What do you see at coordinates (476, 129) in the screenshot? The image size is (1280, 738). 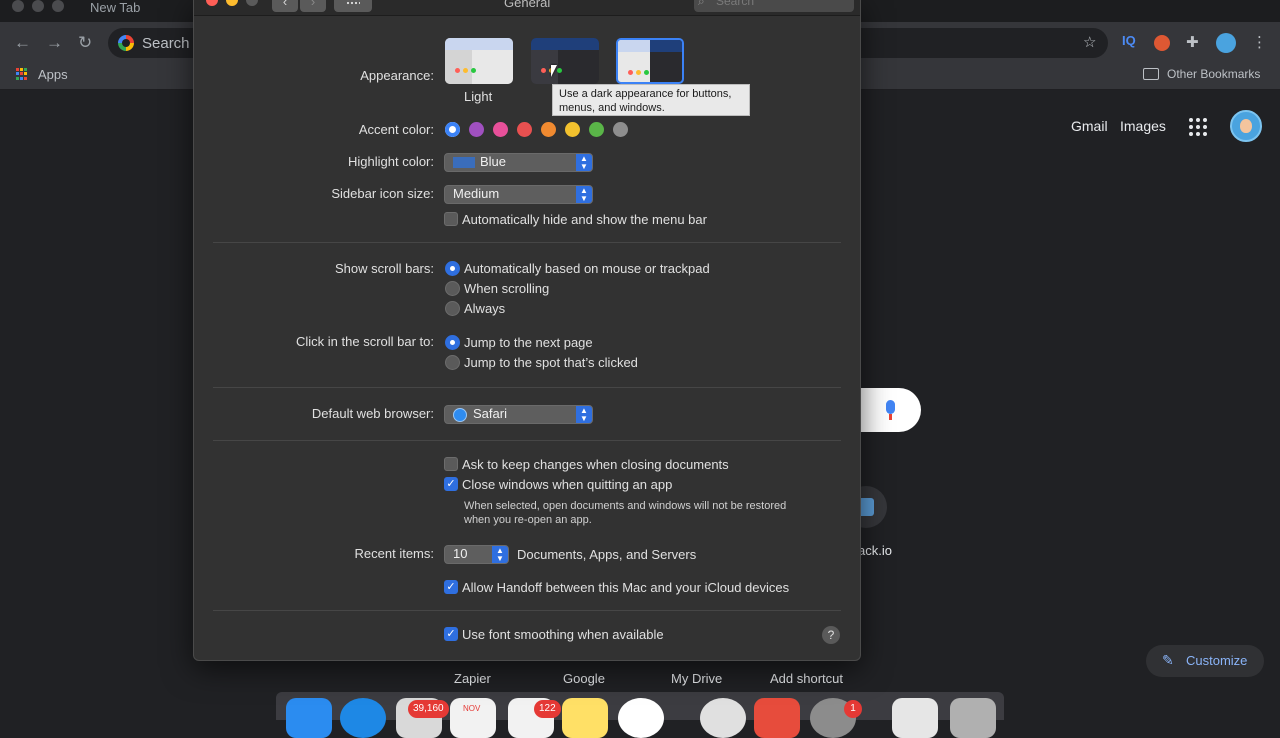 I see `accent-purple` at bounding box center [476, 129].